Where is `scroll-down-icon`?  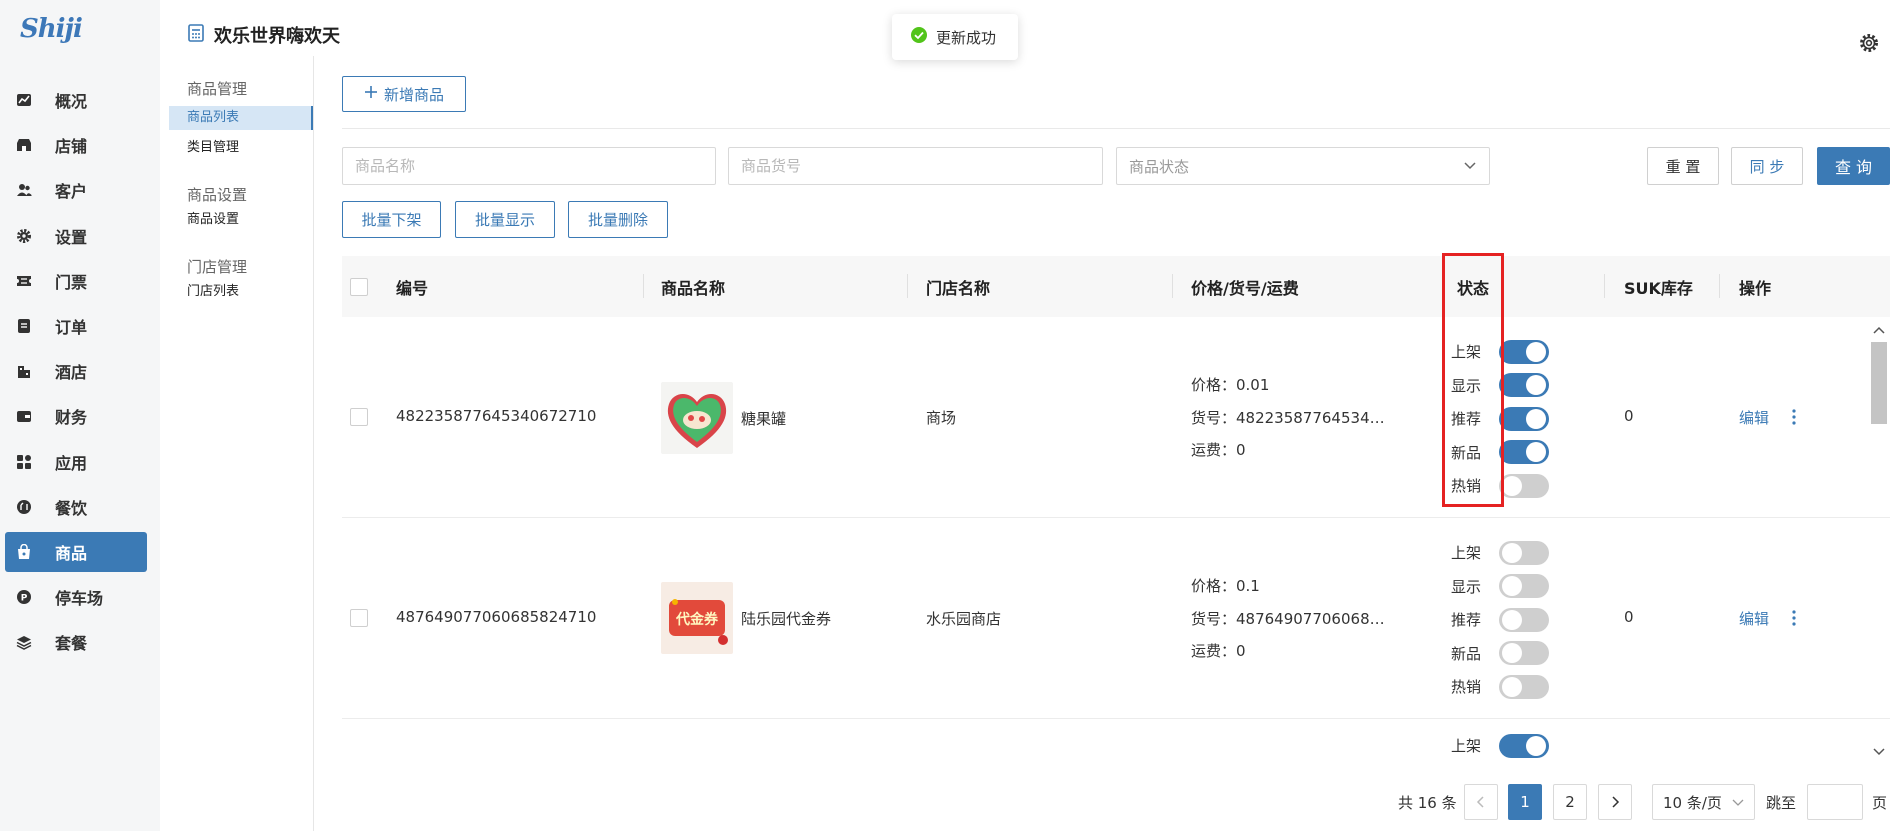
scroll-down-icon is located at coordinates (1879, 751).